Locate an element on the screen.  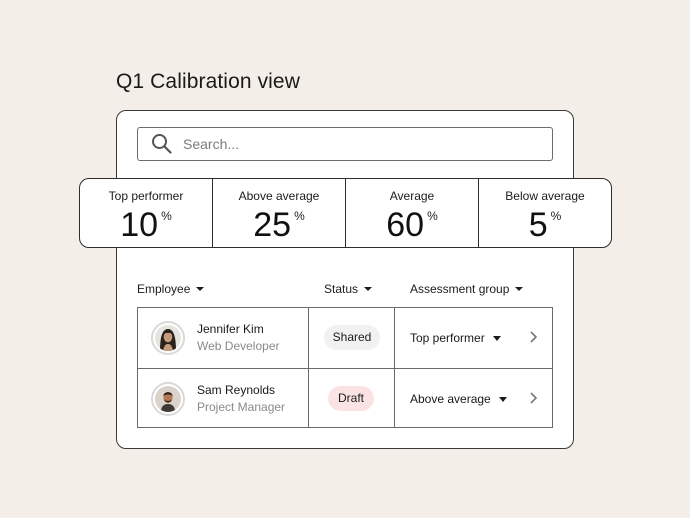
assessment-group-cell: Top performer is located at coordinates (473, 338).